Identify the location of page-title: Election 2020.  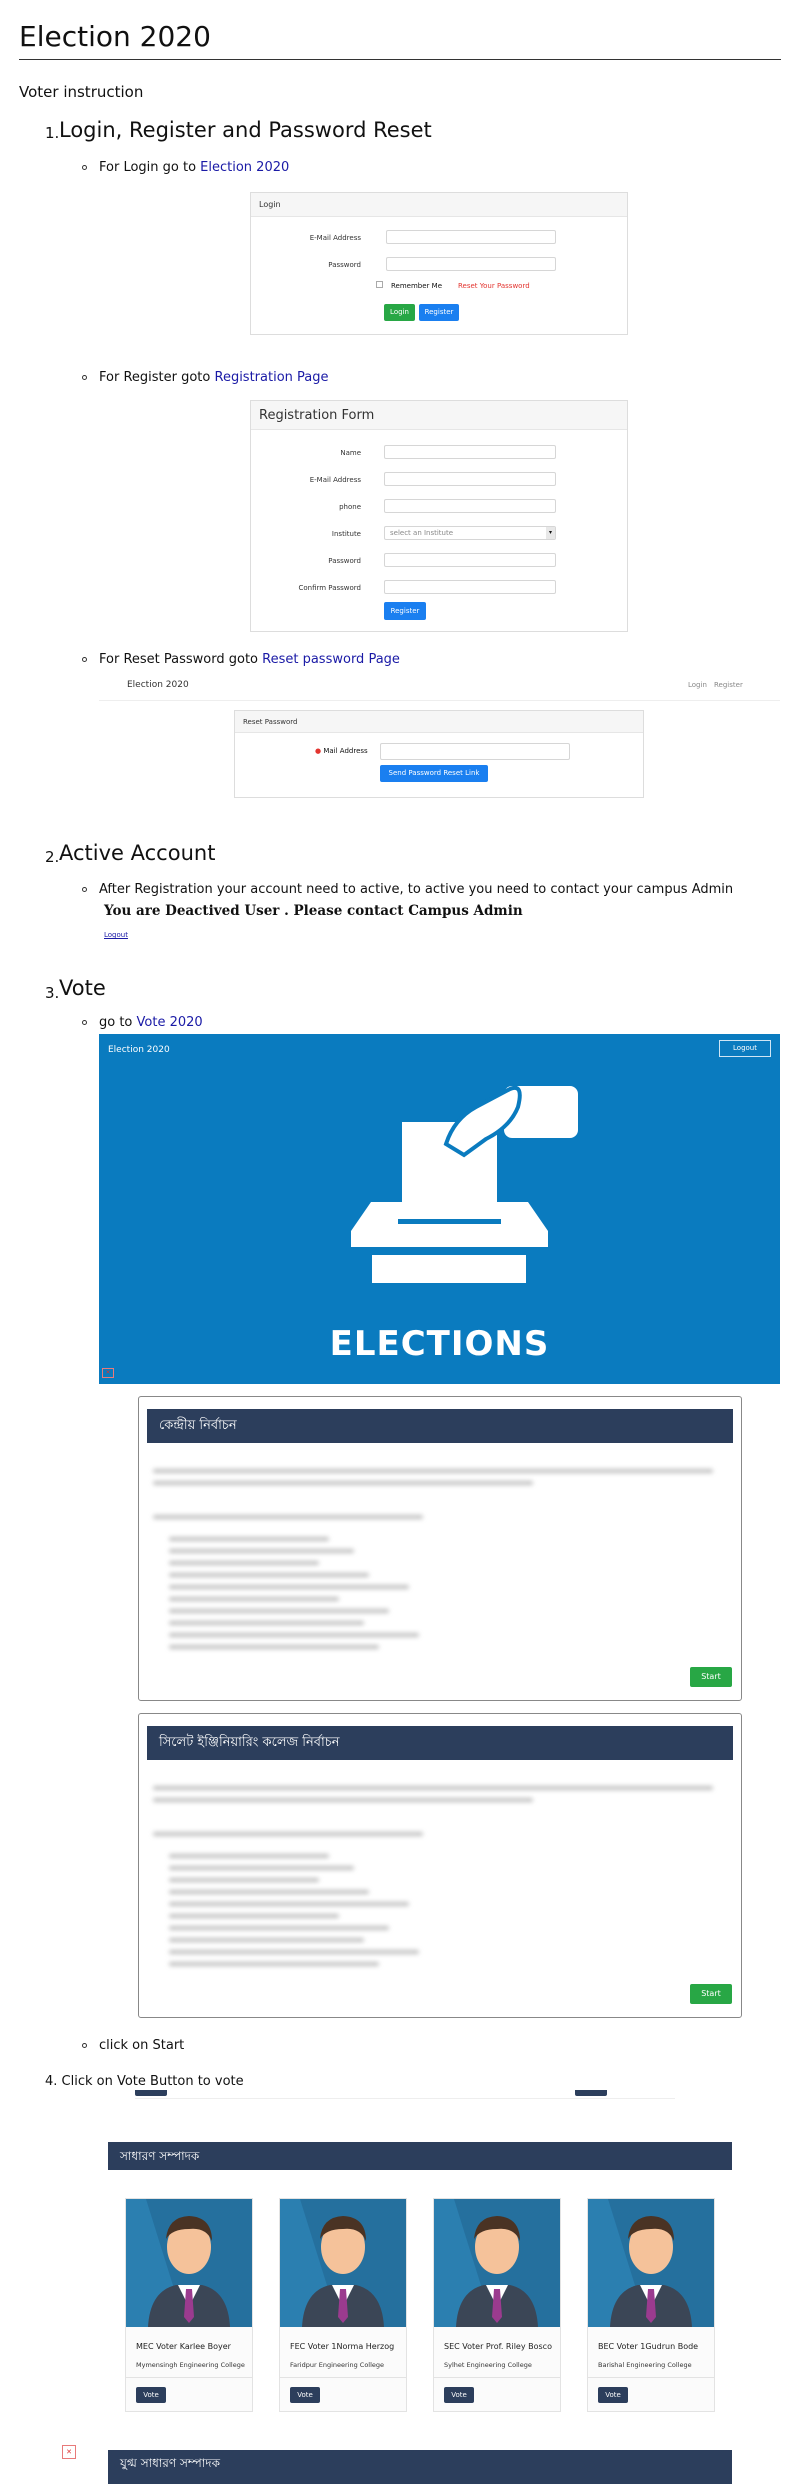
(115, 36).